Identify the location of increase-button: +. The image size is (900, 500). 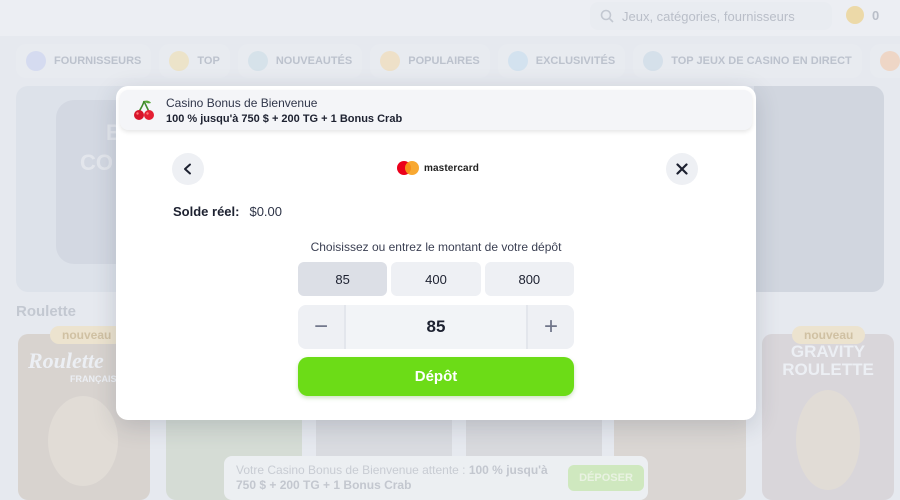
(551, 327).